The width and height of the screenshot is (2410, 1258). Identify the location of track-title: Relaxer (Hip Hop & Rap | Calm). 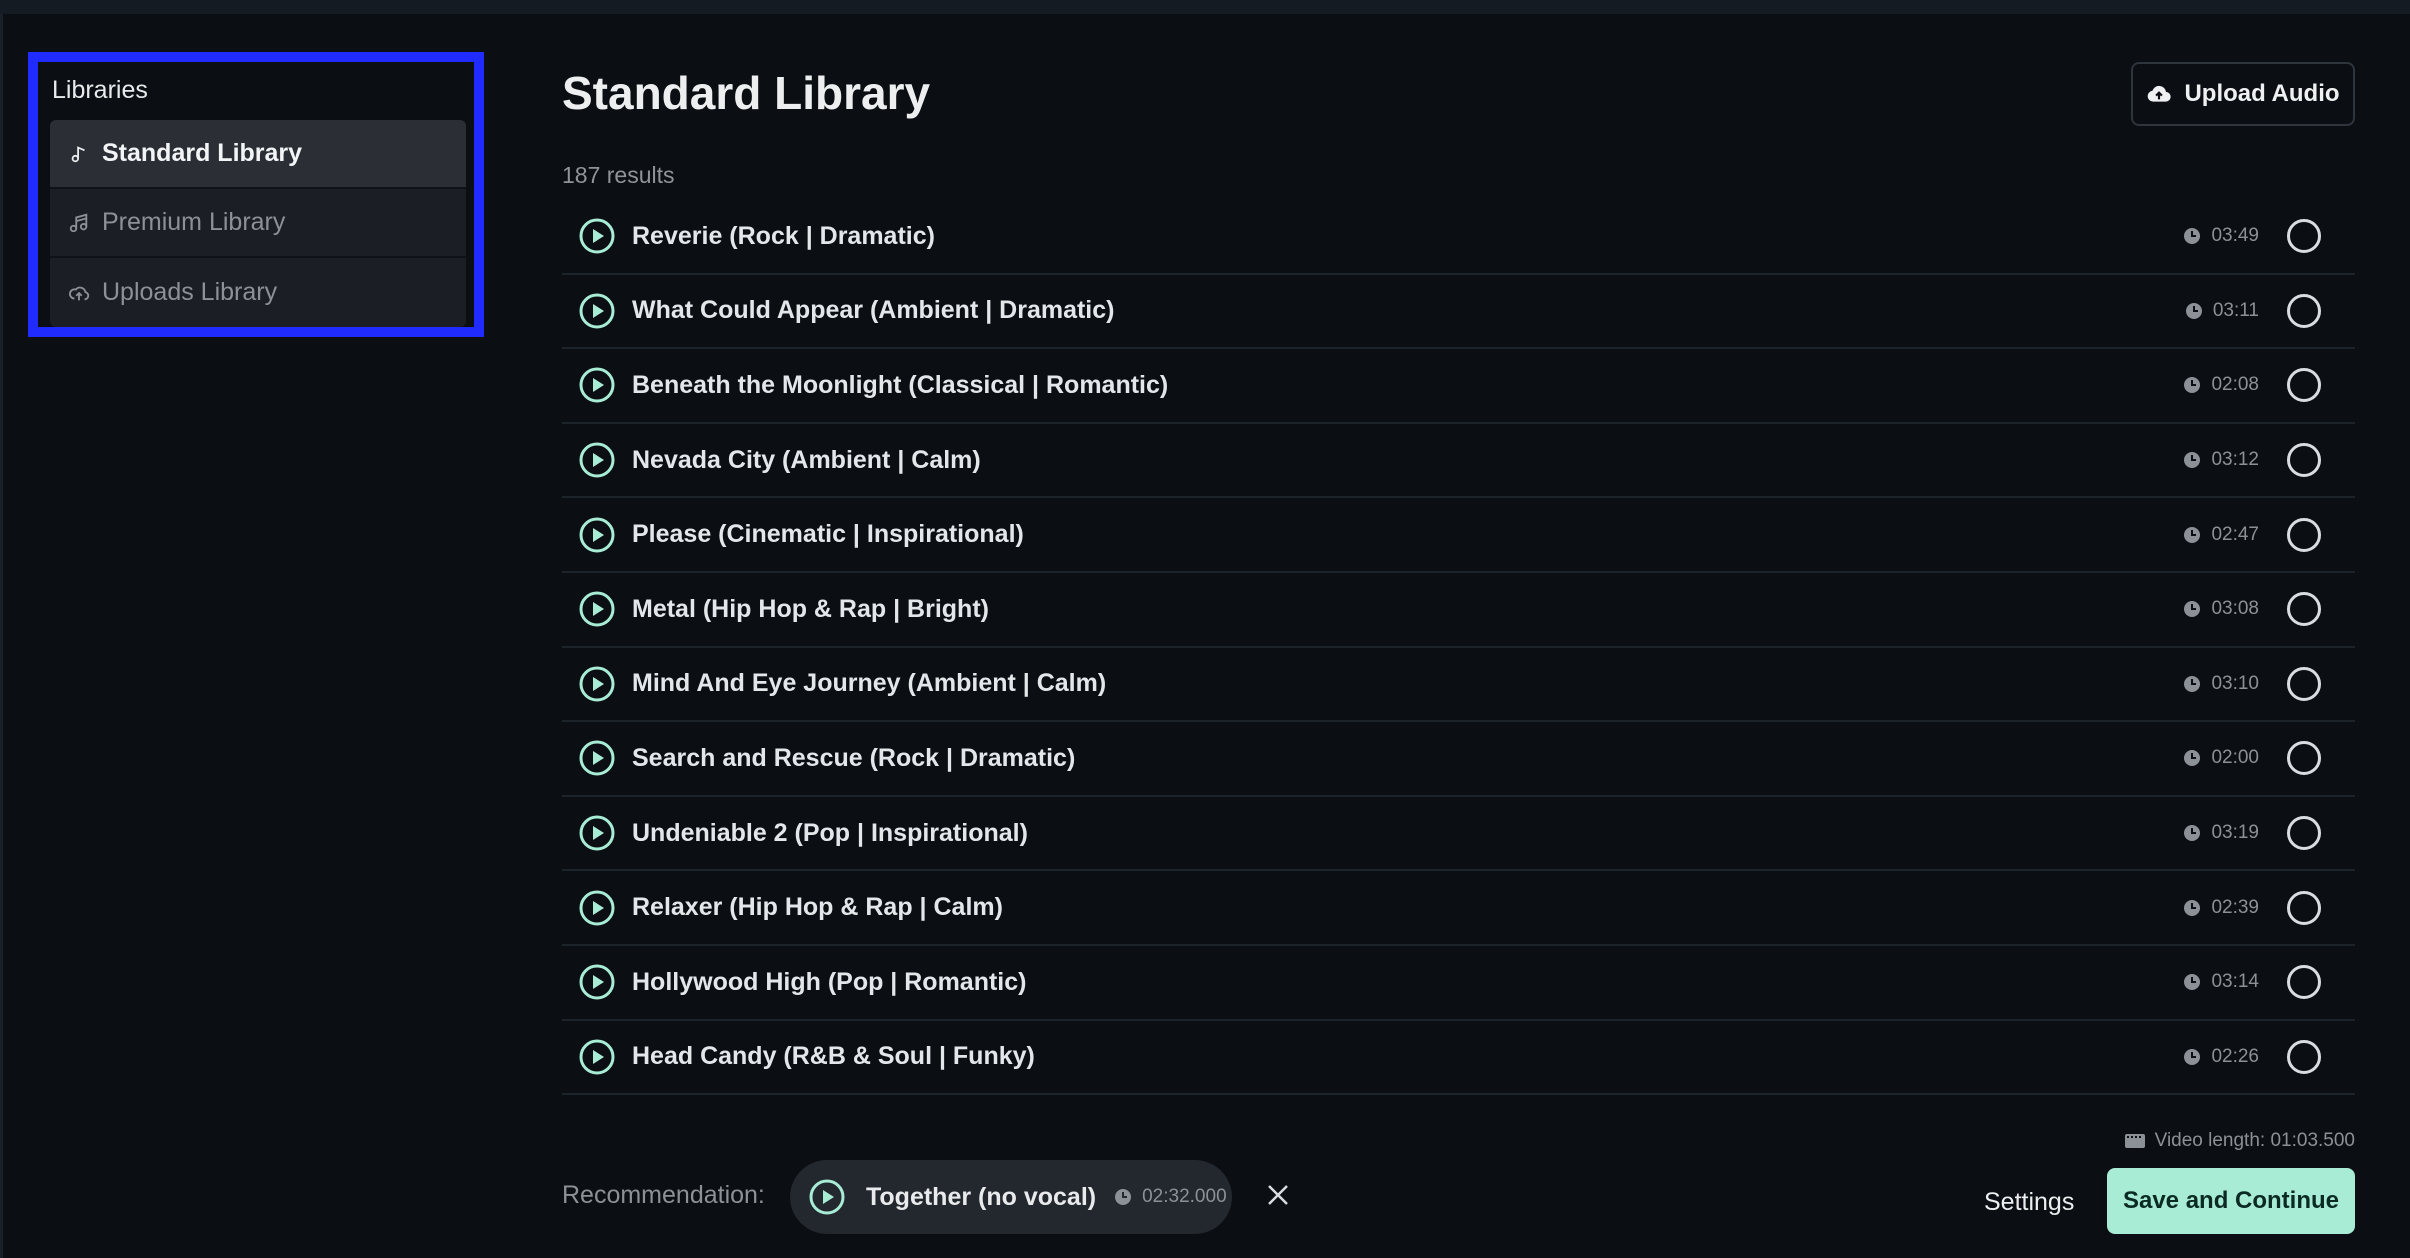
(817, 907).